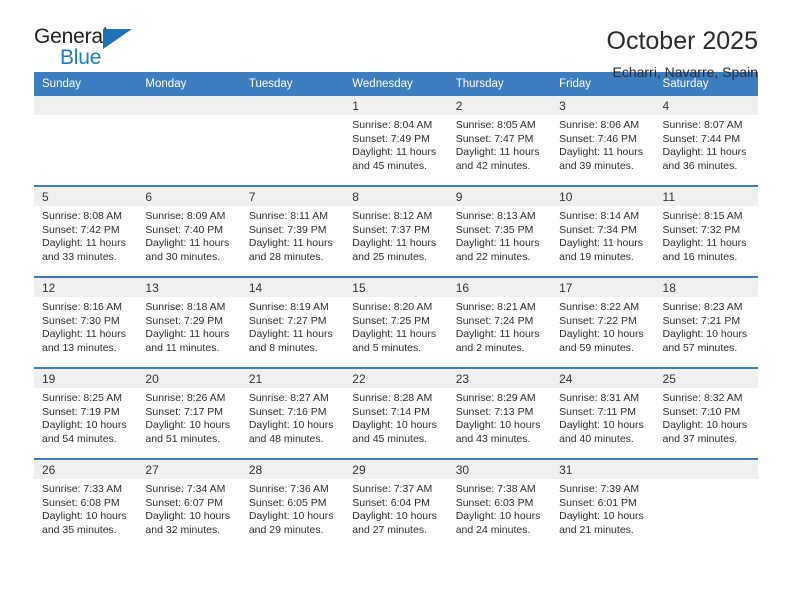 Image resolution: width=792 pixels, height=612 pixels. Describe the element at coordinates (81, 229) in the screenshot. I see `sunset-text: Sunset: 7:42 PM` at that location.